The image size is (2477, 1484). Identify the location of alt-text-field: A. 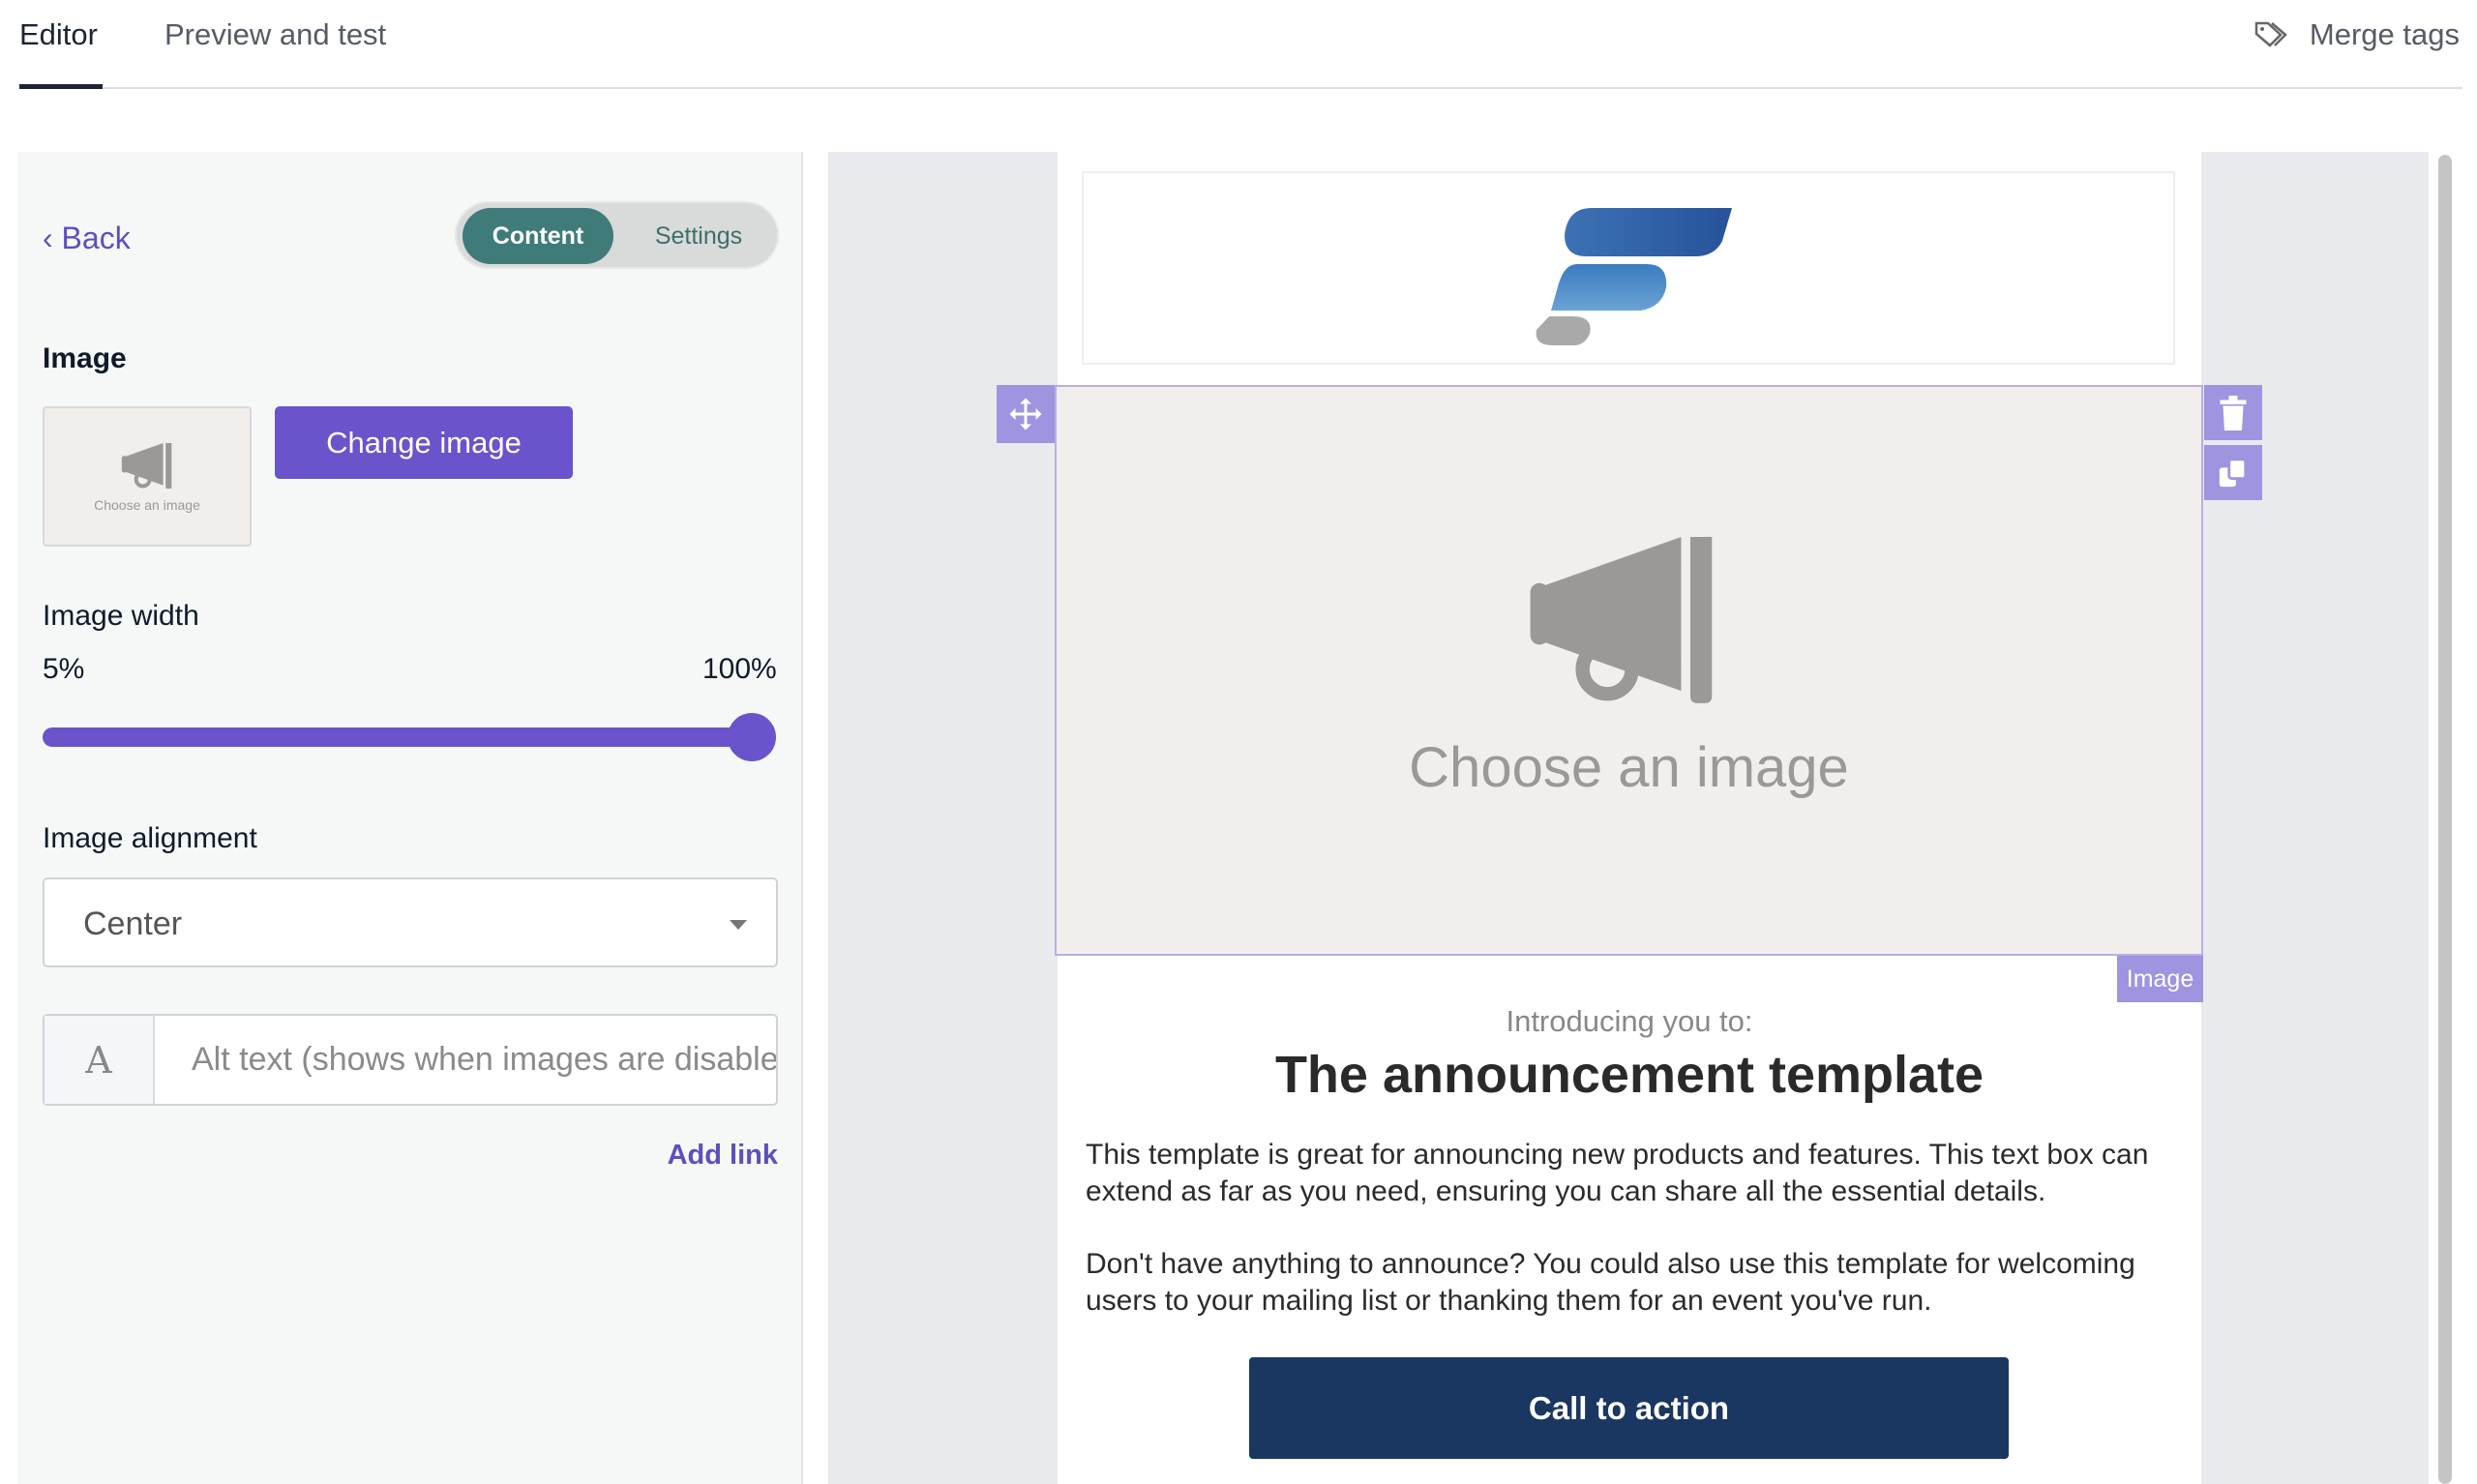
(410, 1060).